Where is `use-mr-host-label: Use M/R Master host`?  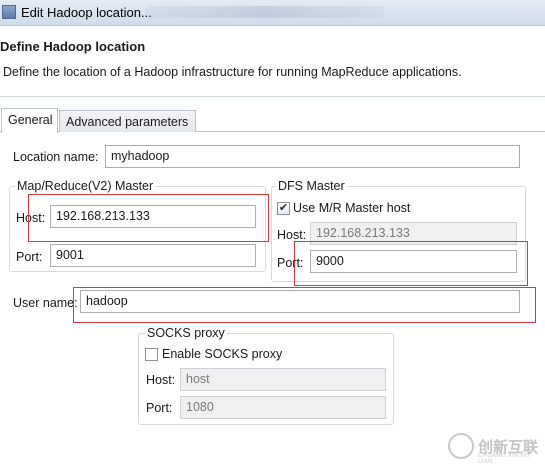
use-mr-host-label: Use M/R Master host is located at coordinates (352, 208).